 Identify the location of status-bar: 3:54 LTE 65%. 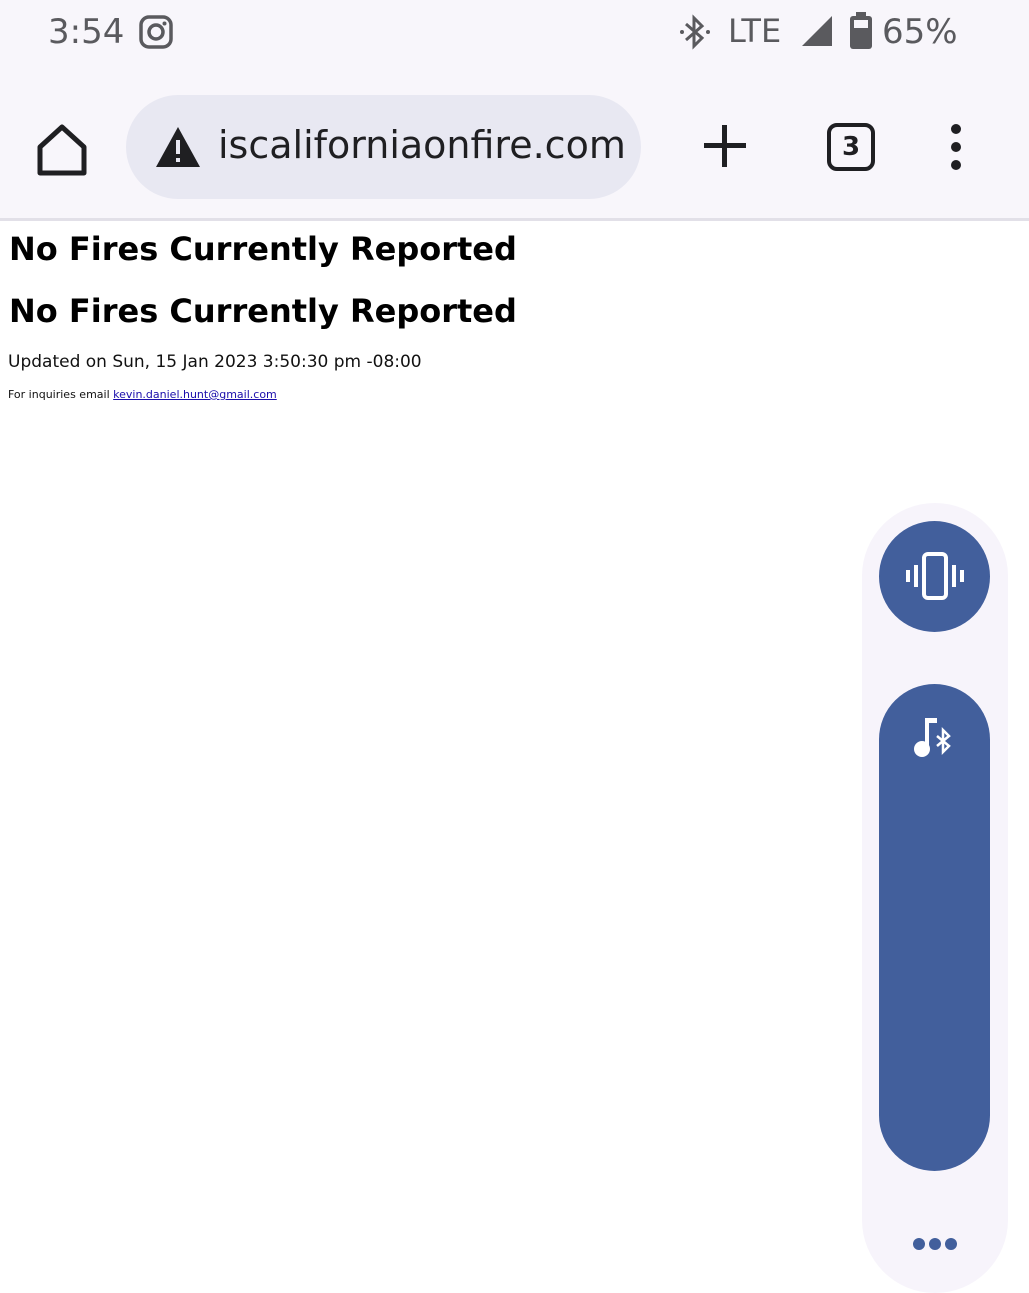
(514, 37).